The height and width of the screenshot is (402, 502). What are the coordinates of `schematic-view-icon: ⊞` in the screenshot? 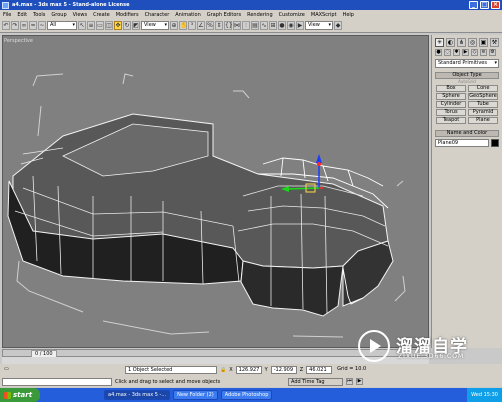 It's located at (273, 25).